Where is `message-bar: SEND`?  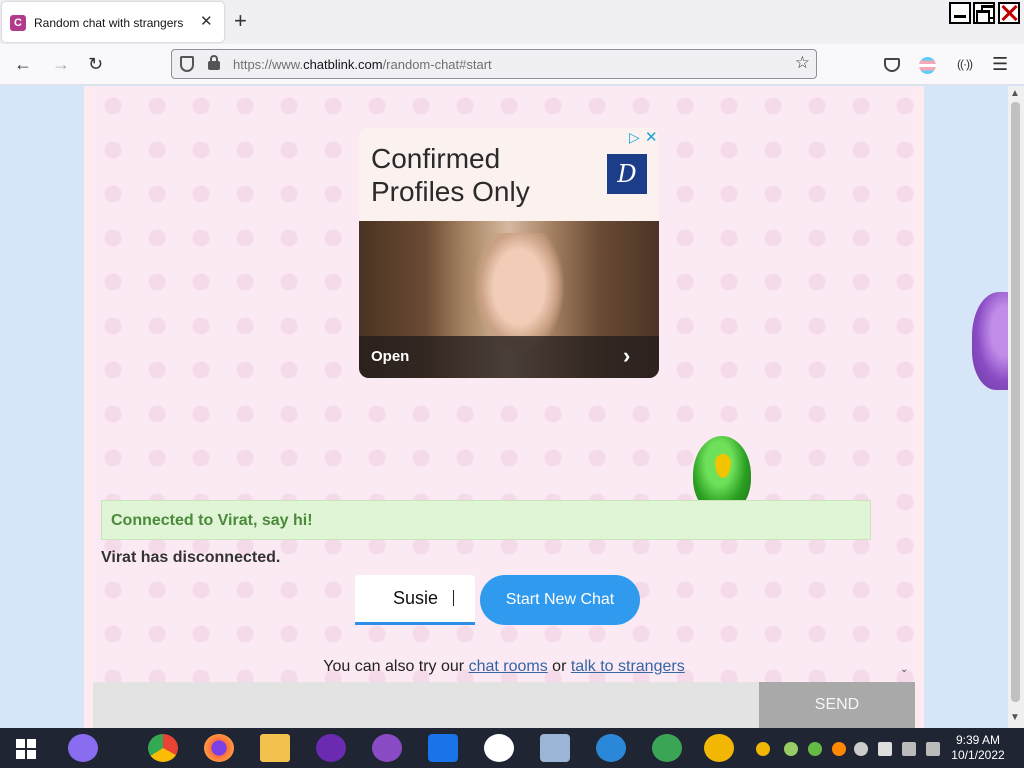
message-bar: SEND is located at coordinates (504, 705).